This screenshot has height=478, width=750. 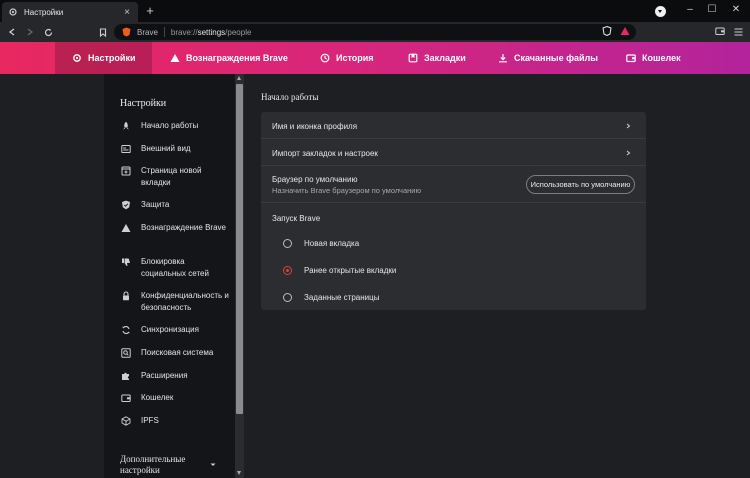 What do you see at coordinates (160, 465) in the screenshot?
I see `sidebar-advanced-settings: Дополнительные настройки` at bounding box center [160, 465].